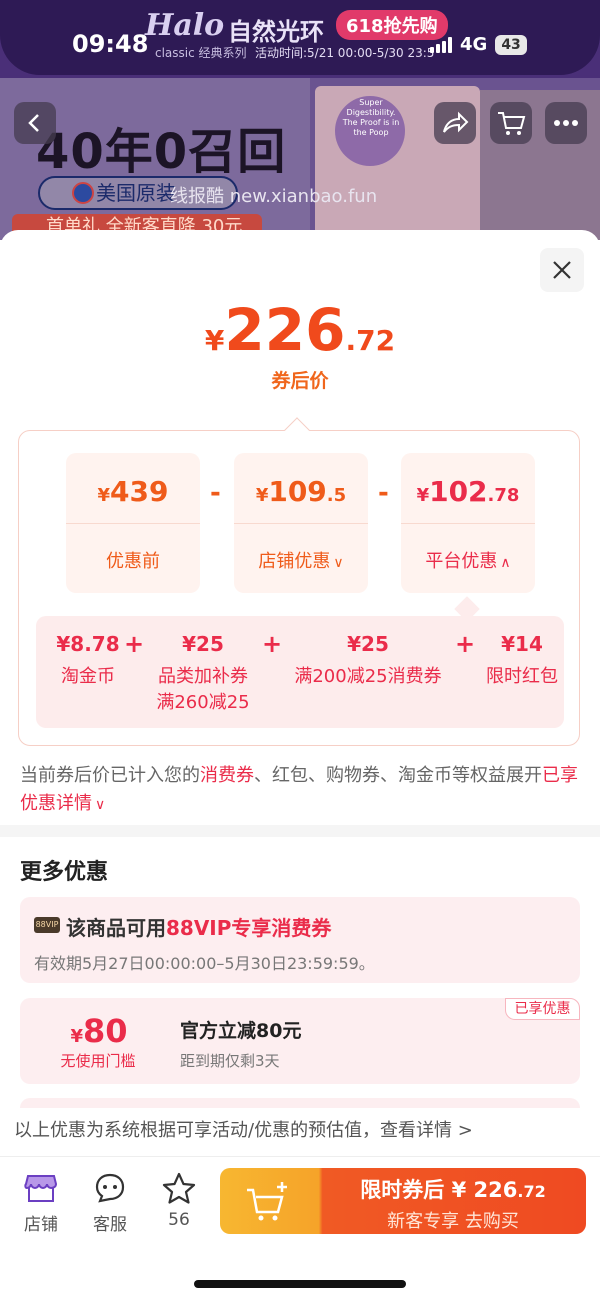 This screenshot has width=600, height=1300. Describe the element at coordinates (214, 340) in the screenshot. I see `price-currency: ¥` at that location.